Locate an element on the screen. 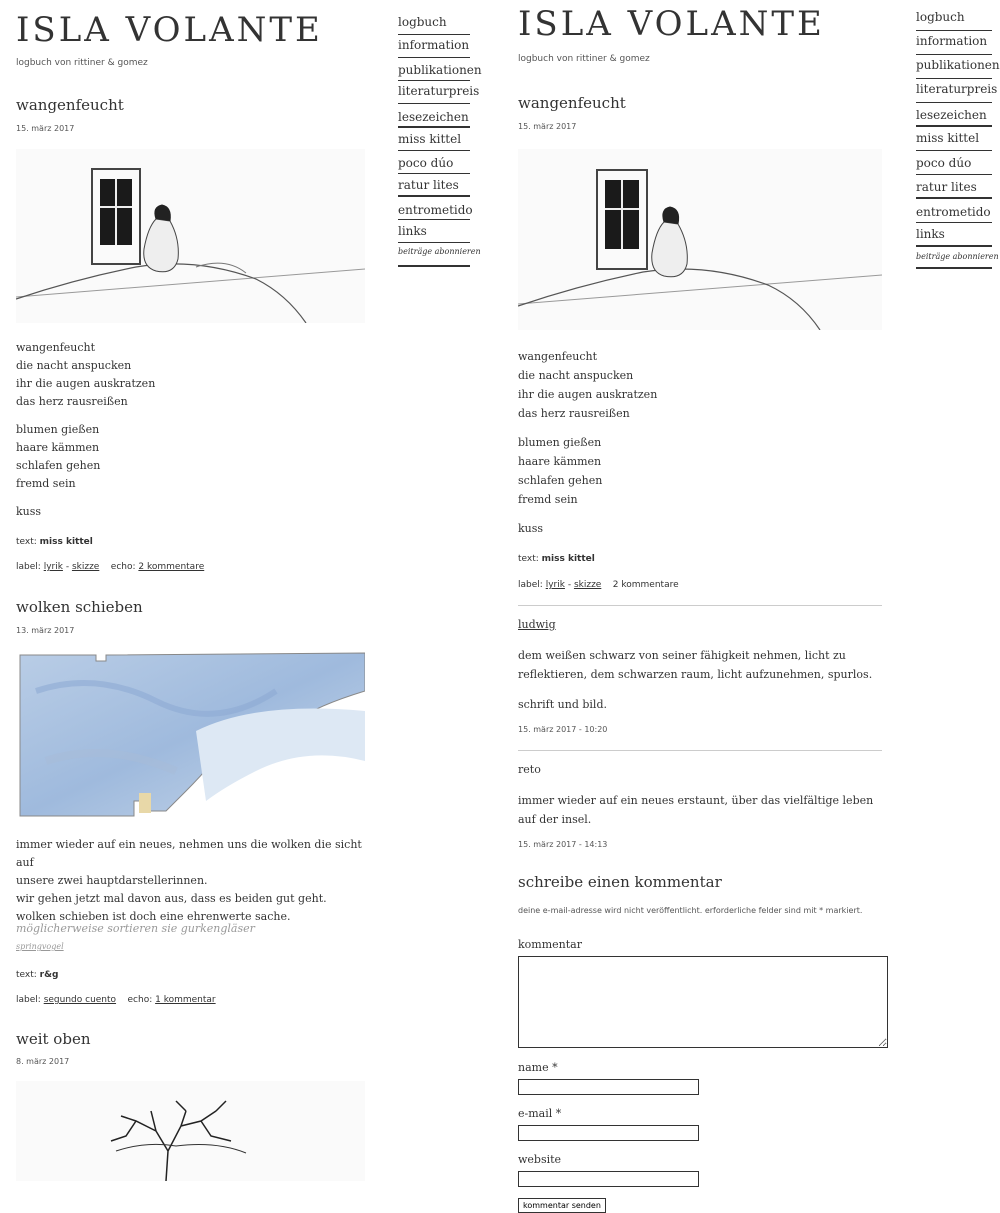  post-date: 8. märz 2017 is located at coordinates (43, 1061).